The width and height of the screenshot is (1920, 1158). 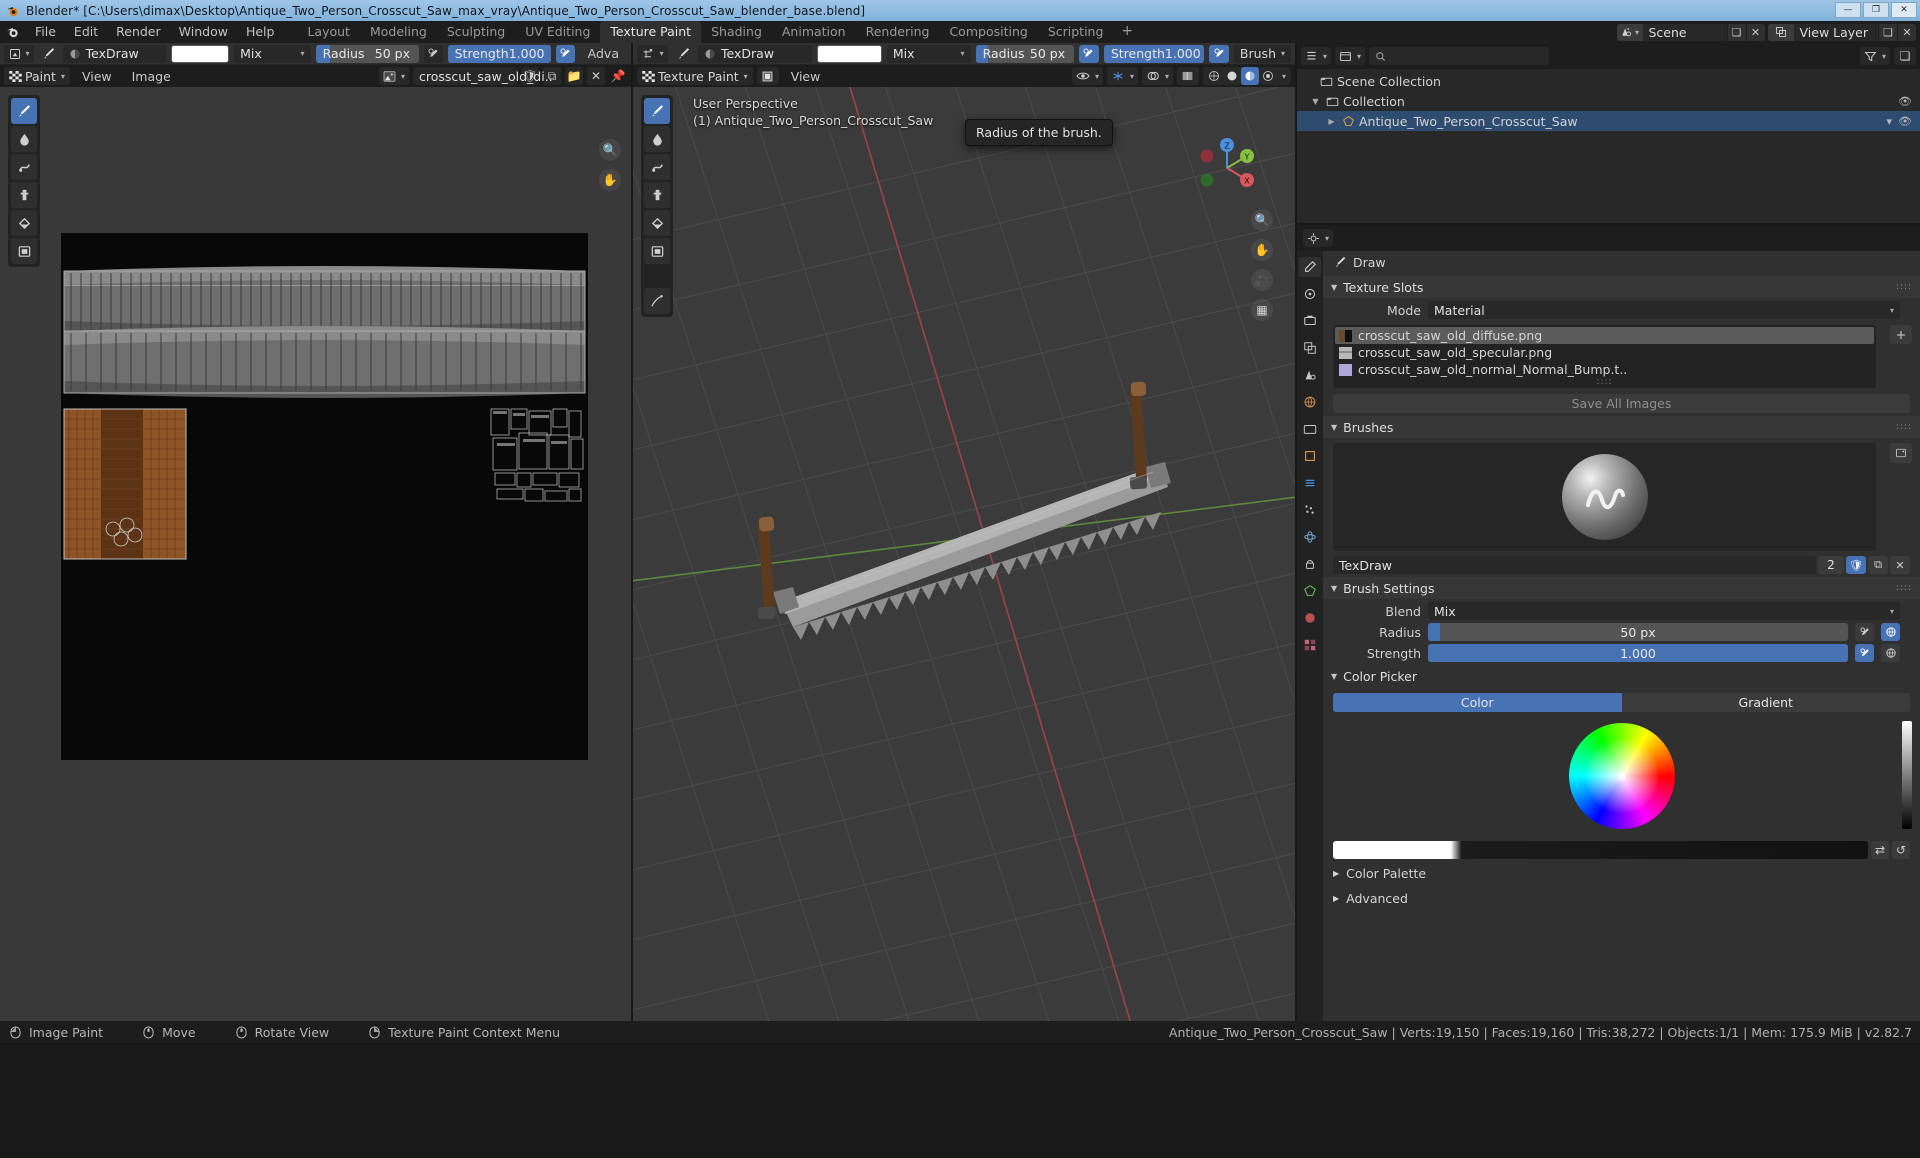 I want to click on twisty-icon: ▼, so click(x=1315, y=101).